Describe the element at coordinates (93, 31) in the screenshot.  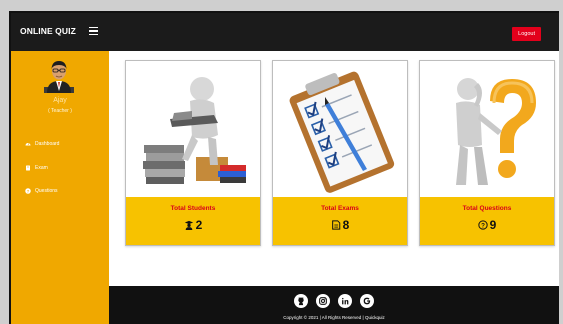
I see `menu-toggle-icon` at that location.